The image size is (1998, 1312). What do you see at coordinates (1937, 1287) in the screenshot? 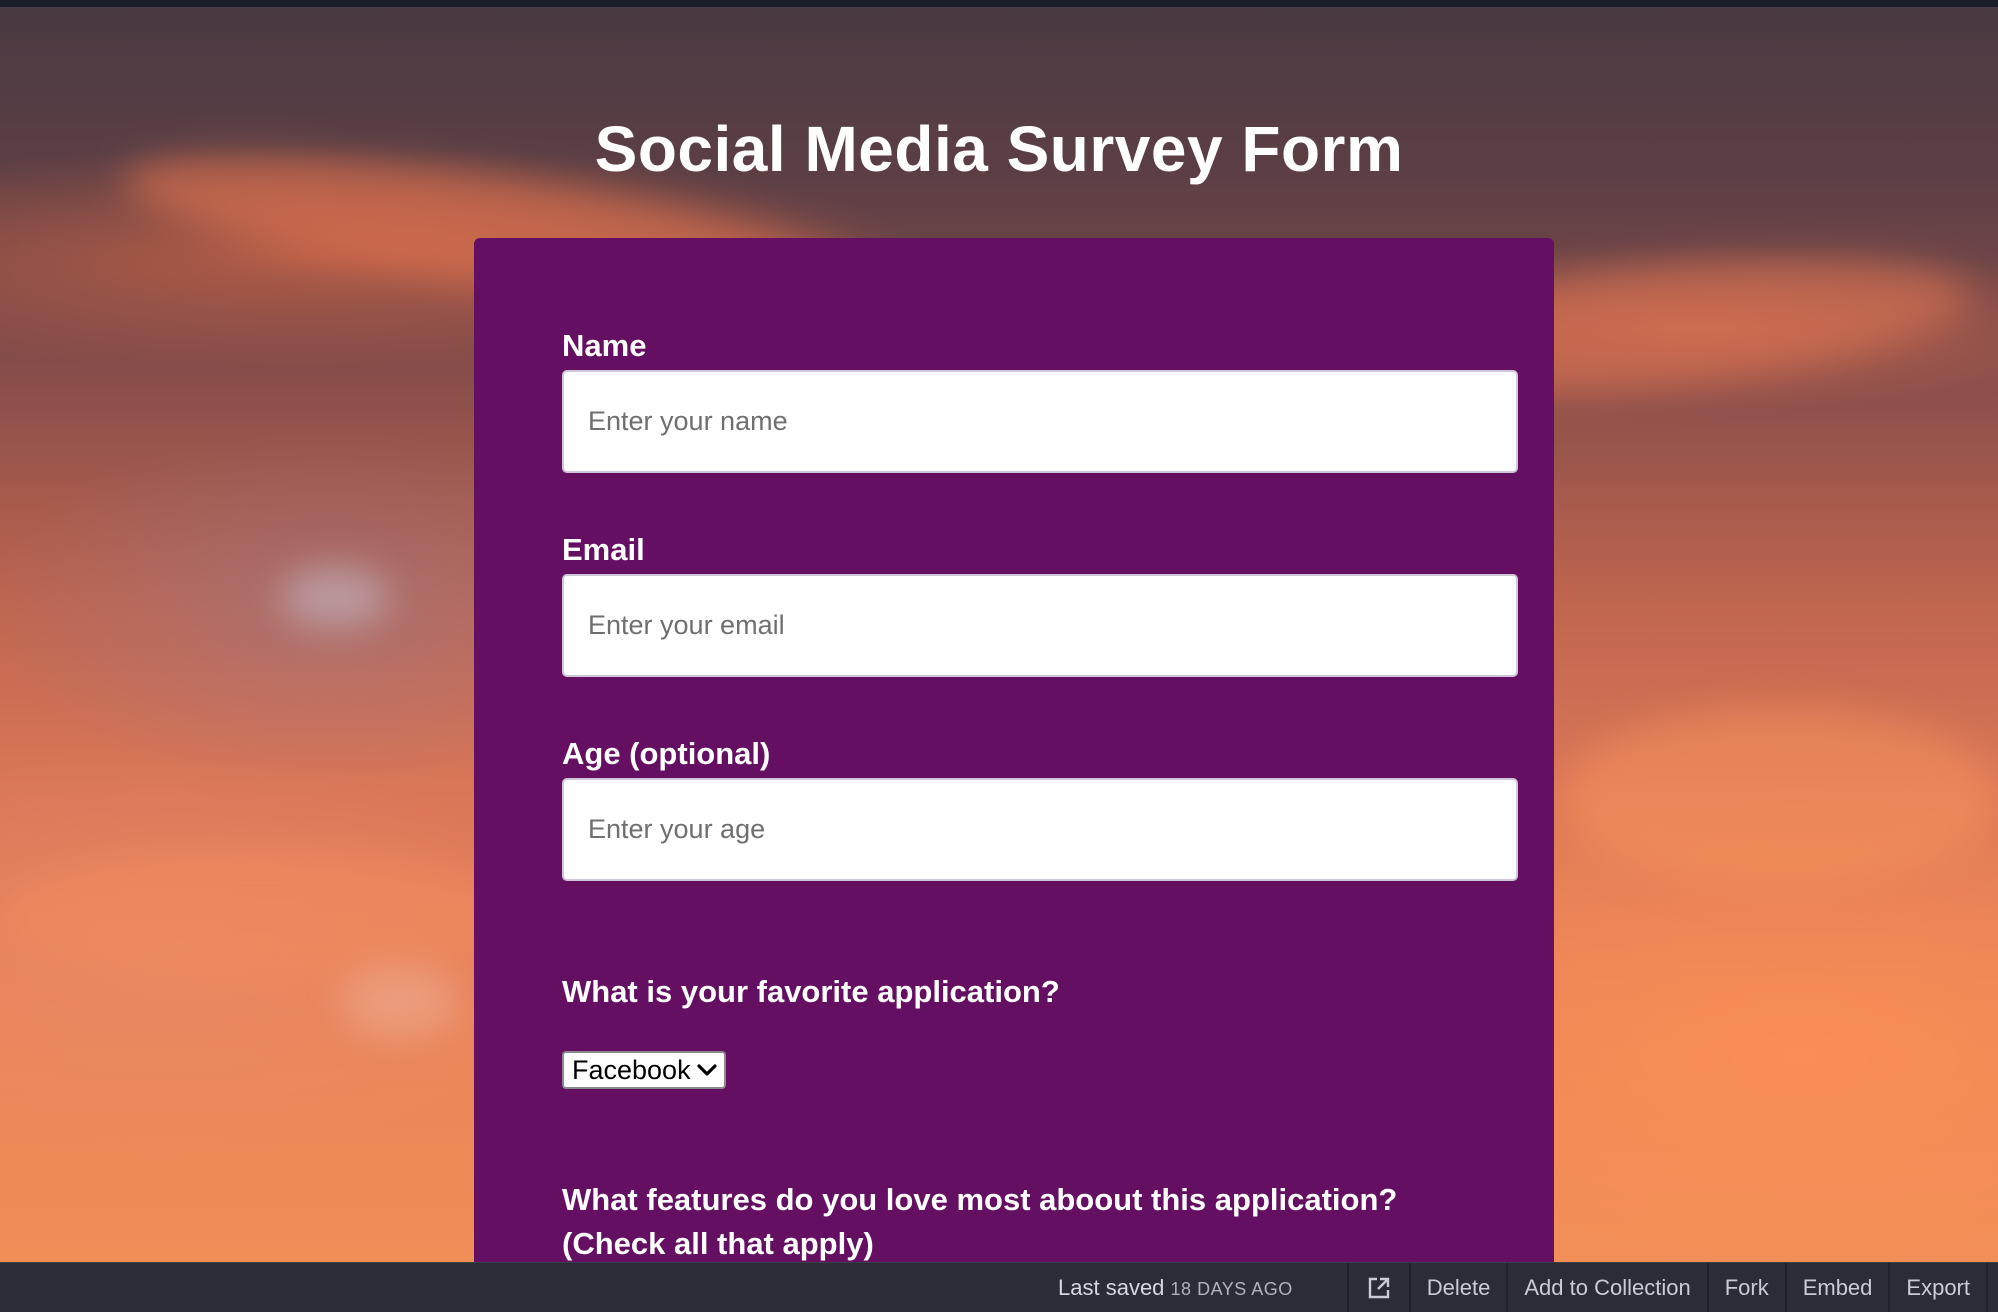
I see `export-button: Export` at bounding box center [1937, 1287].